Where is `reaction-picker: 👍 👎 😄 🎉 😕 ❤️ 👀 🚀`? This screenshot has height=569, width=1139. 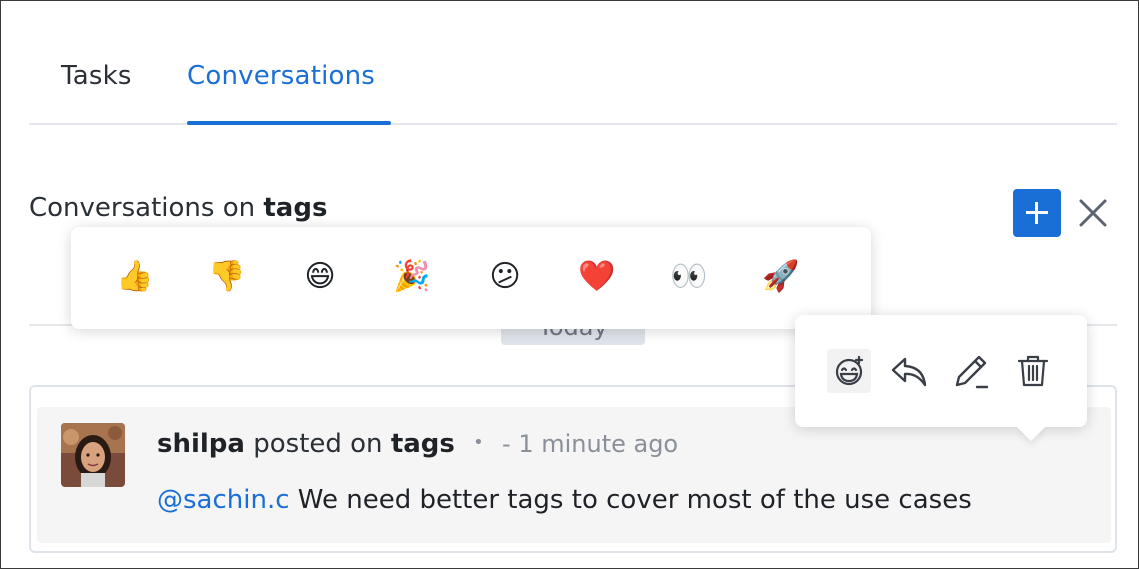
reaction-picker: 👍 👎 😄 🎉 😕 ❤️ 👀 🚀 is located at coordinates (471, 278).